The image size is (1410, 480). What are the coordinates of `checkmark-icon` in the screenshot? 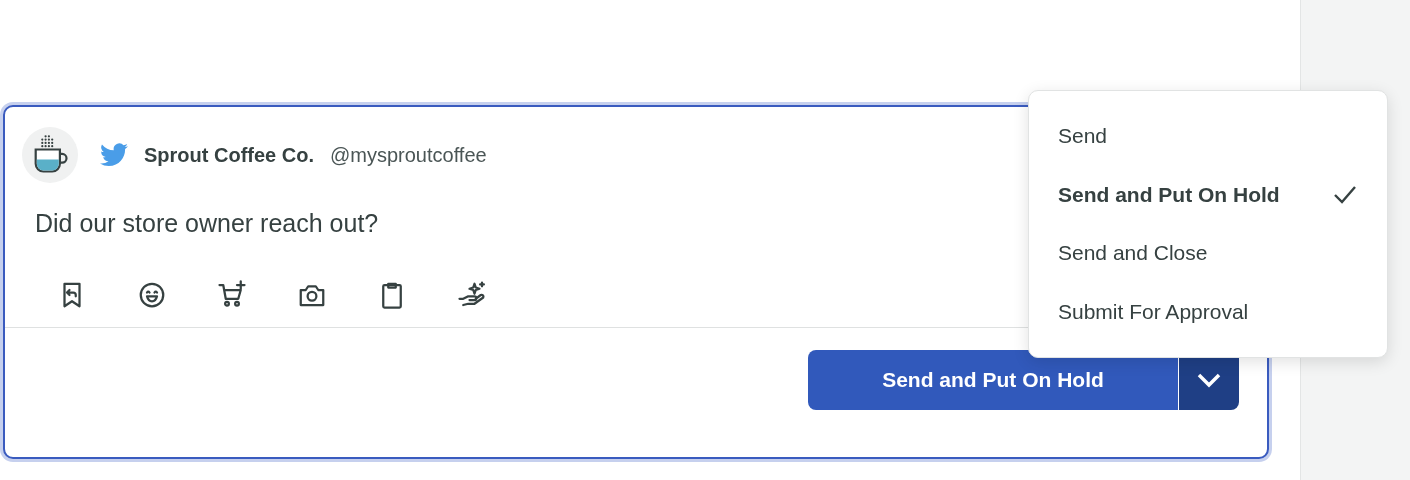 It's located at (1345, 194).